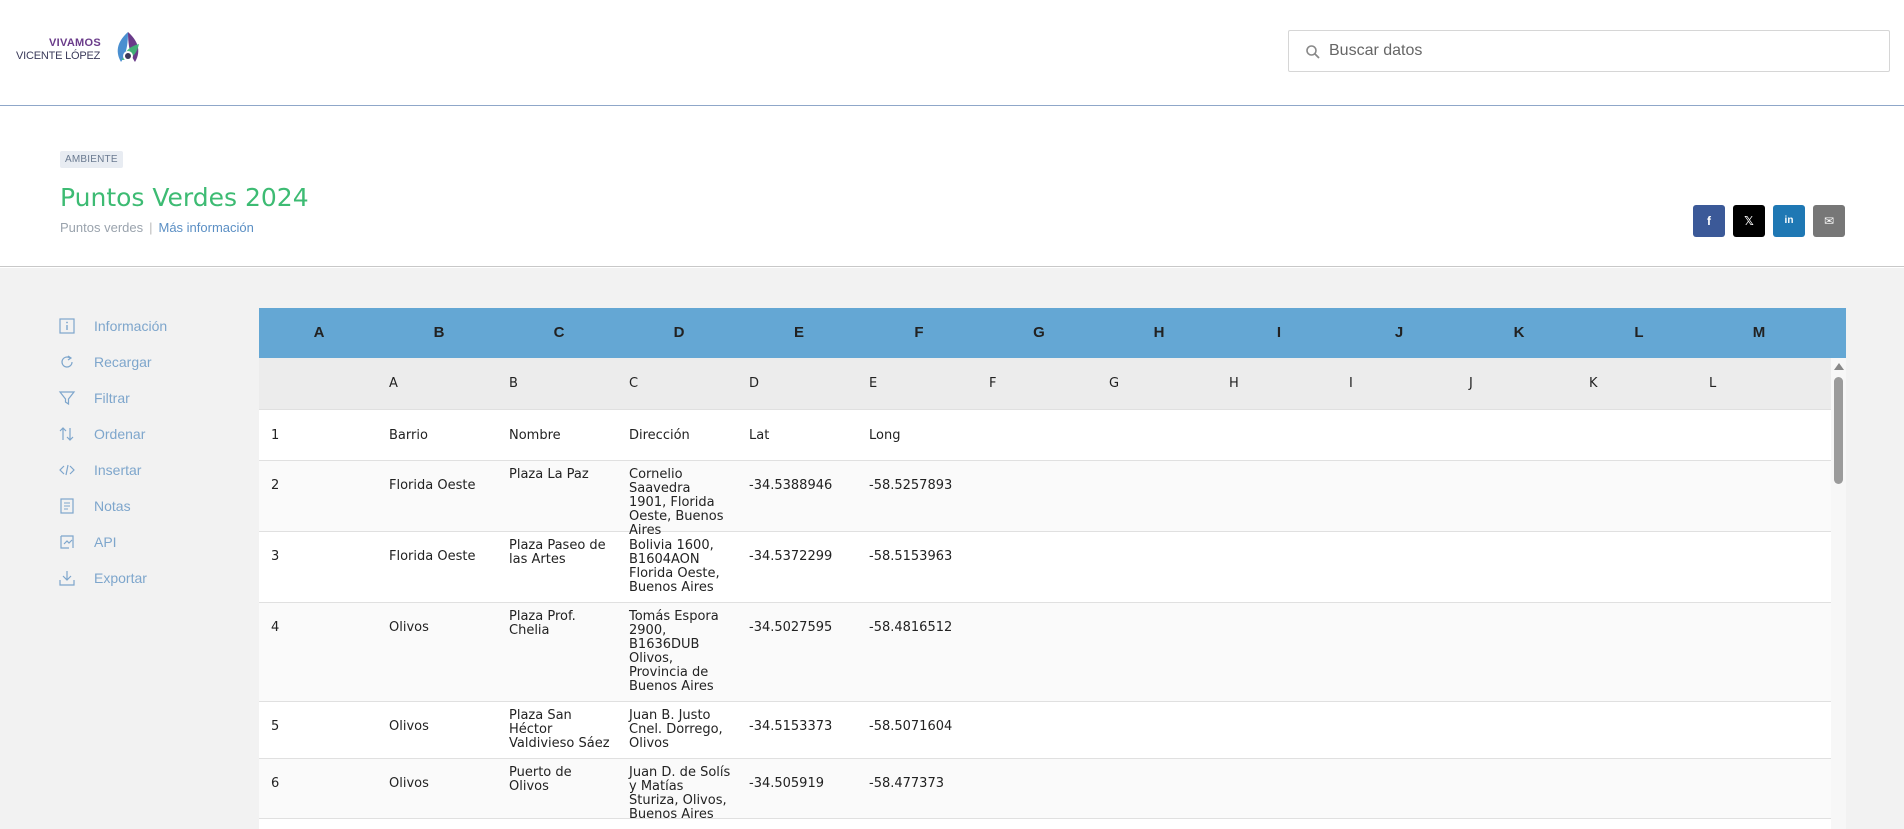 The image size is (1904, 829). I want to click on data-column-letter: L, so click(1712, 384).